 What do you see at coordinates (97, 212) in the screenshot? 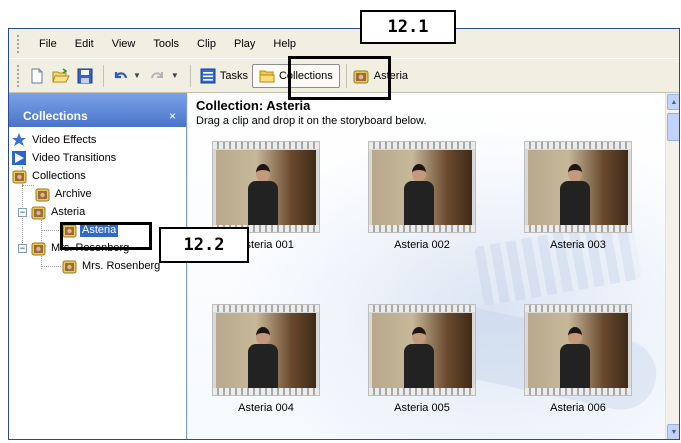
I see `tree-item-asteria-parent: − Asteria` at bounding box center [97, 212].